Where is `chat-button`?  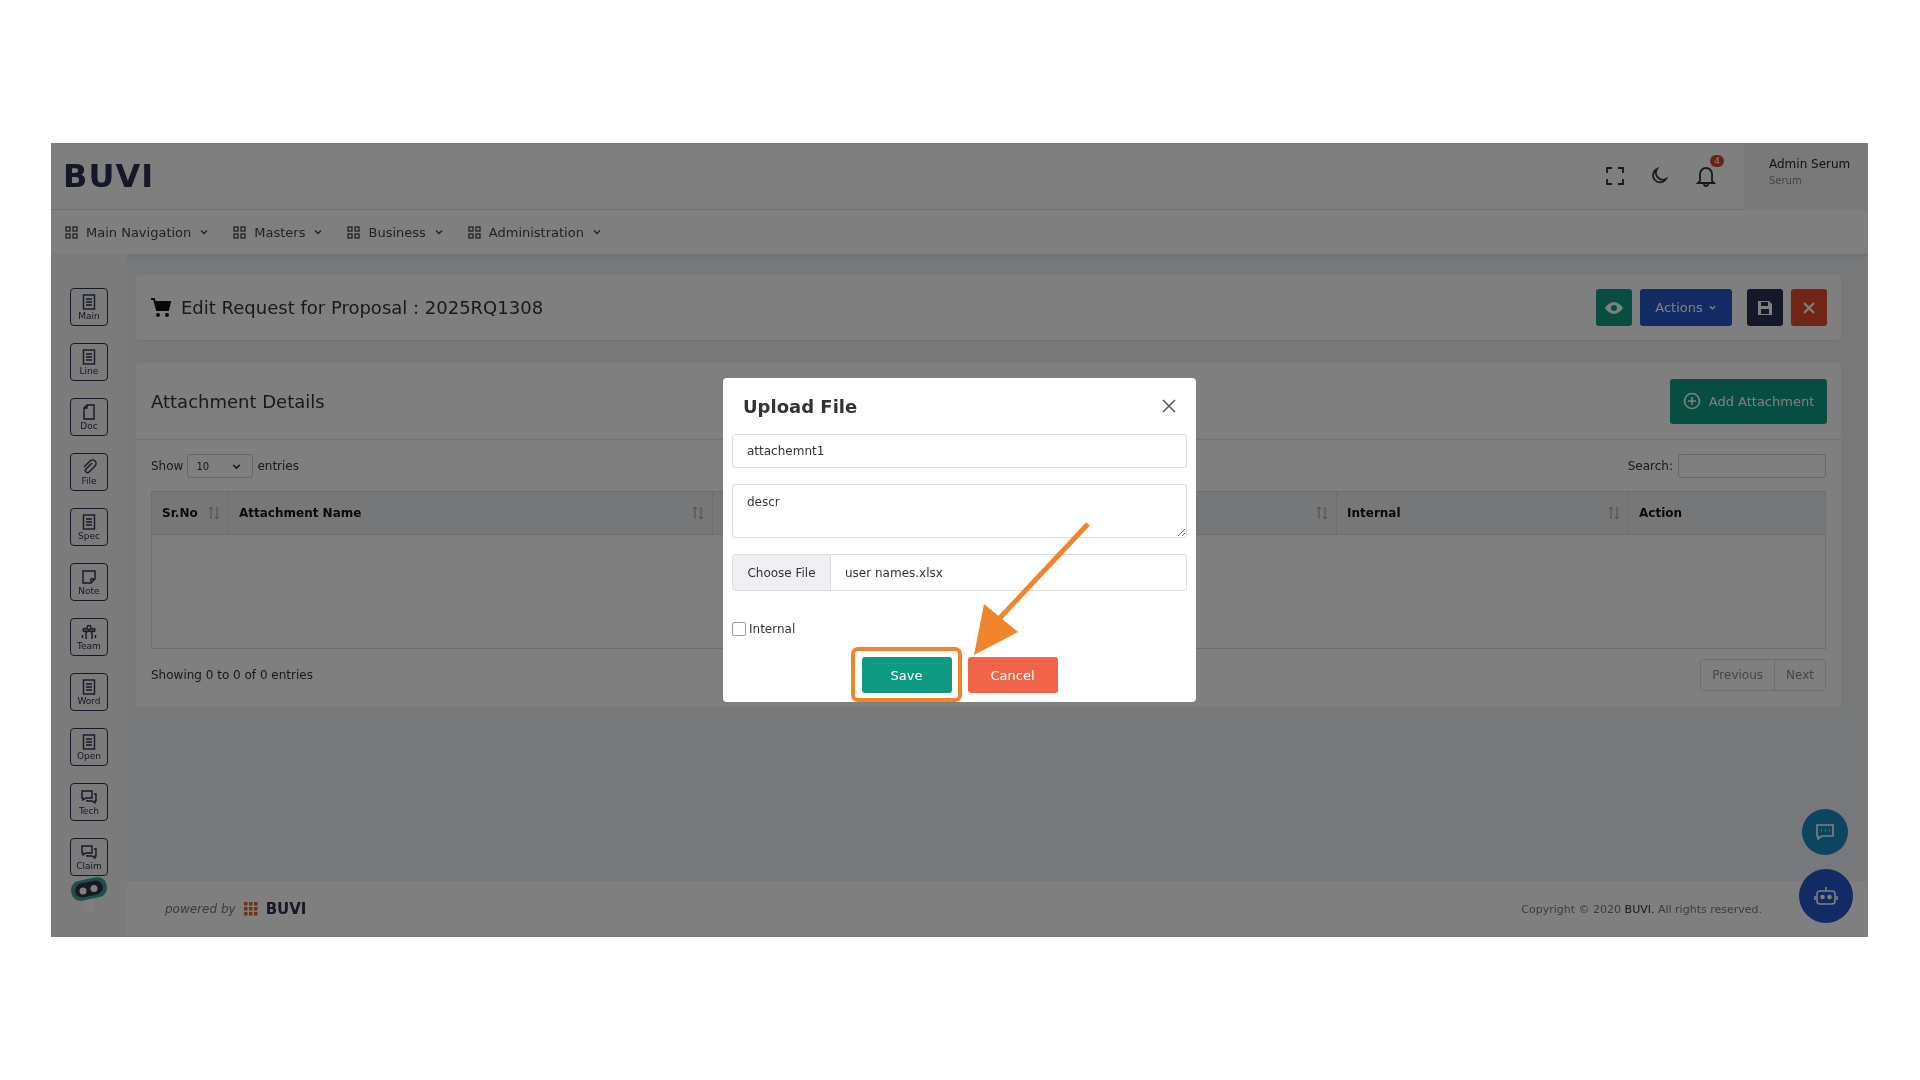
chat-button is located at coordinates (1825, 832).